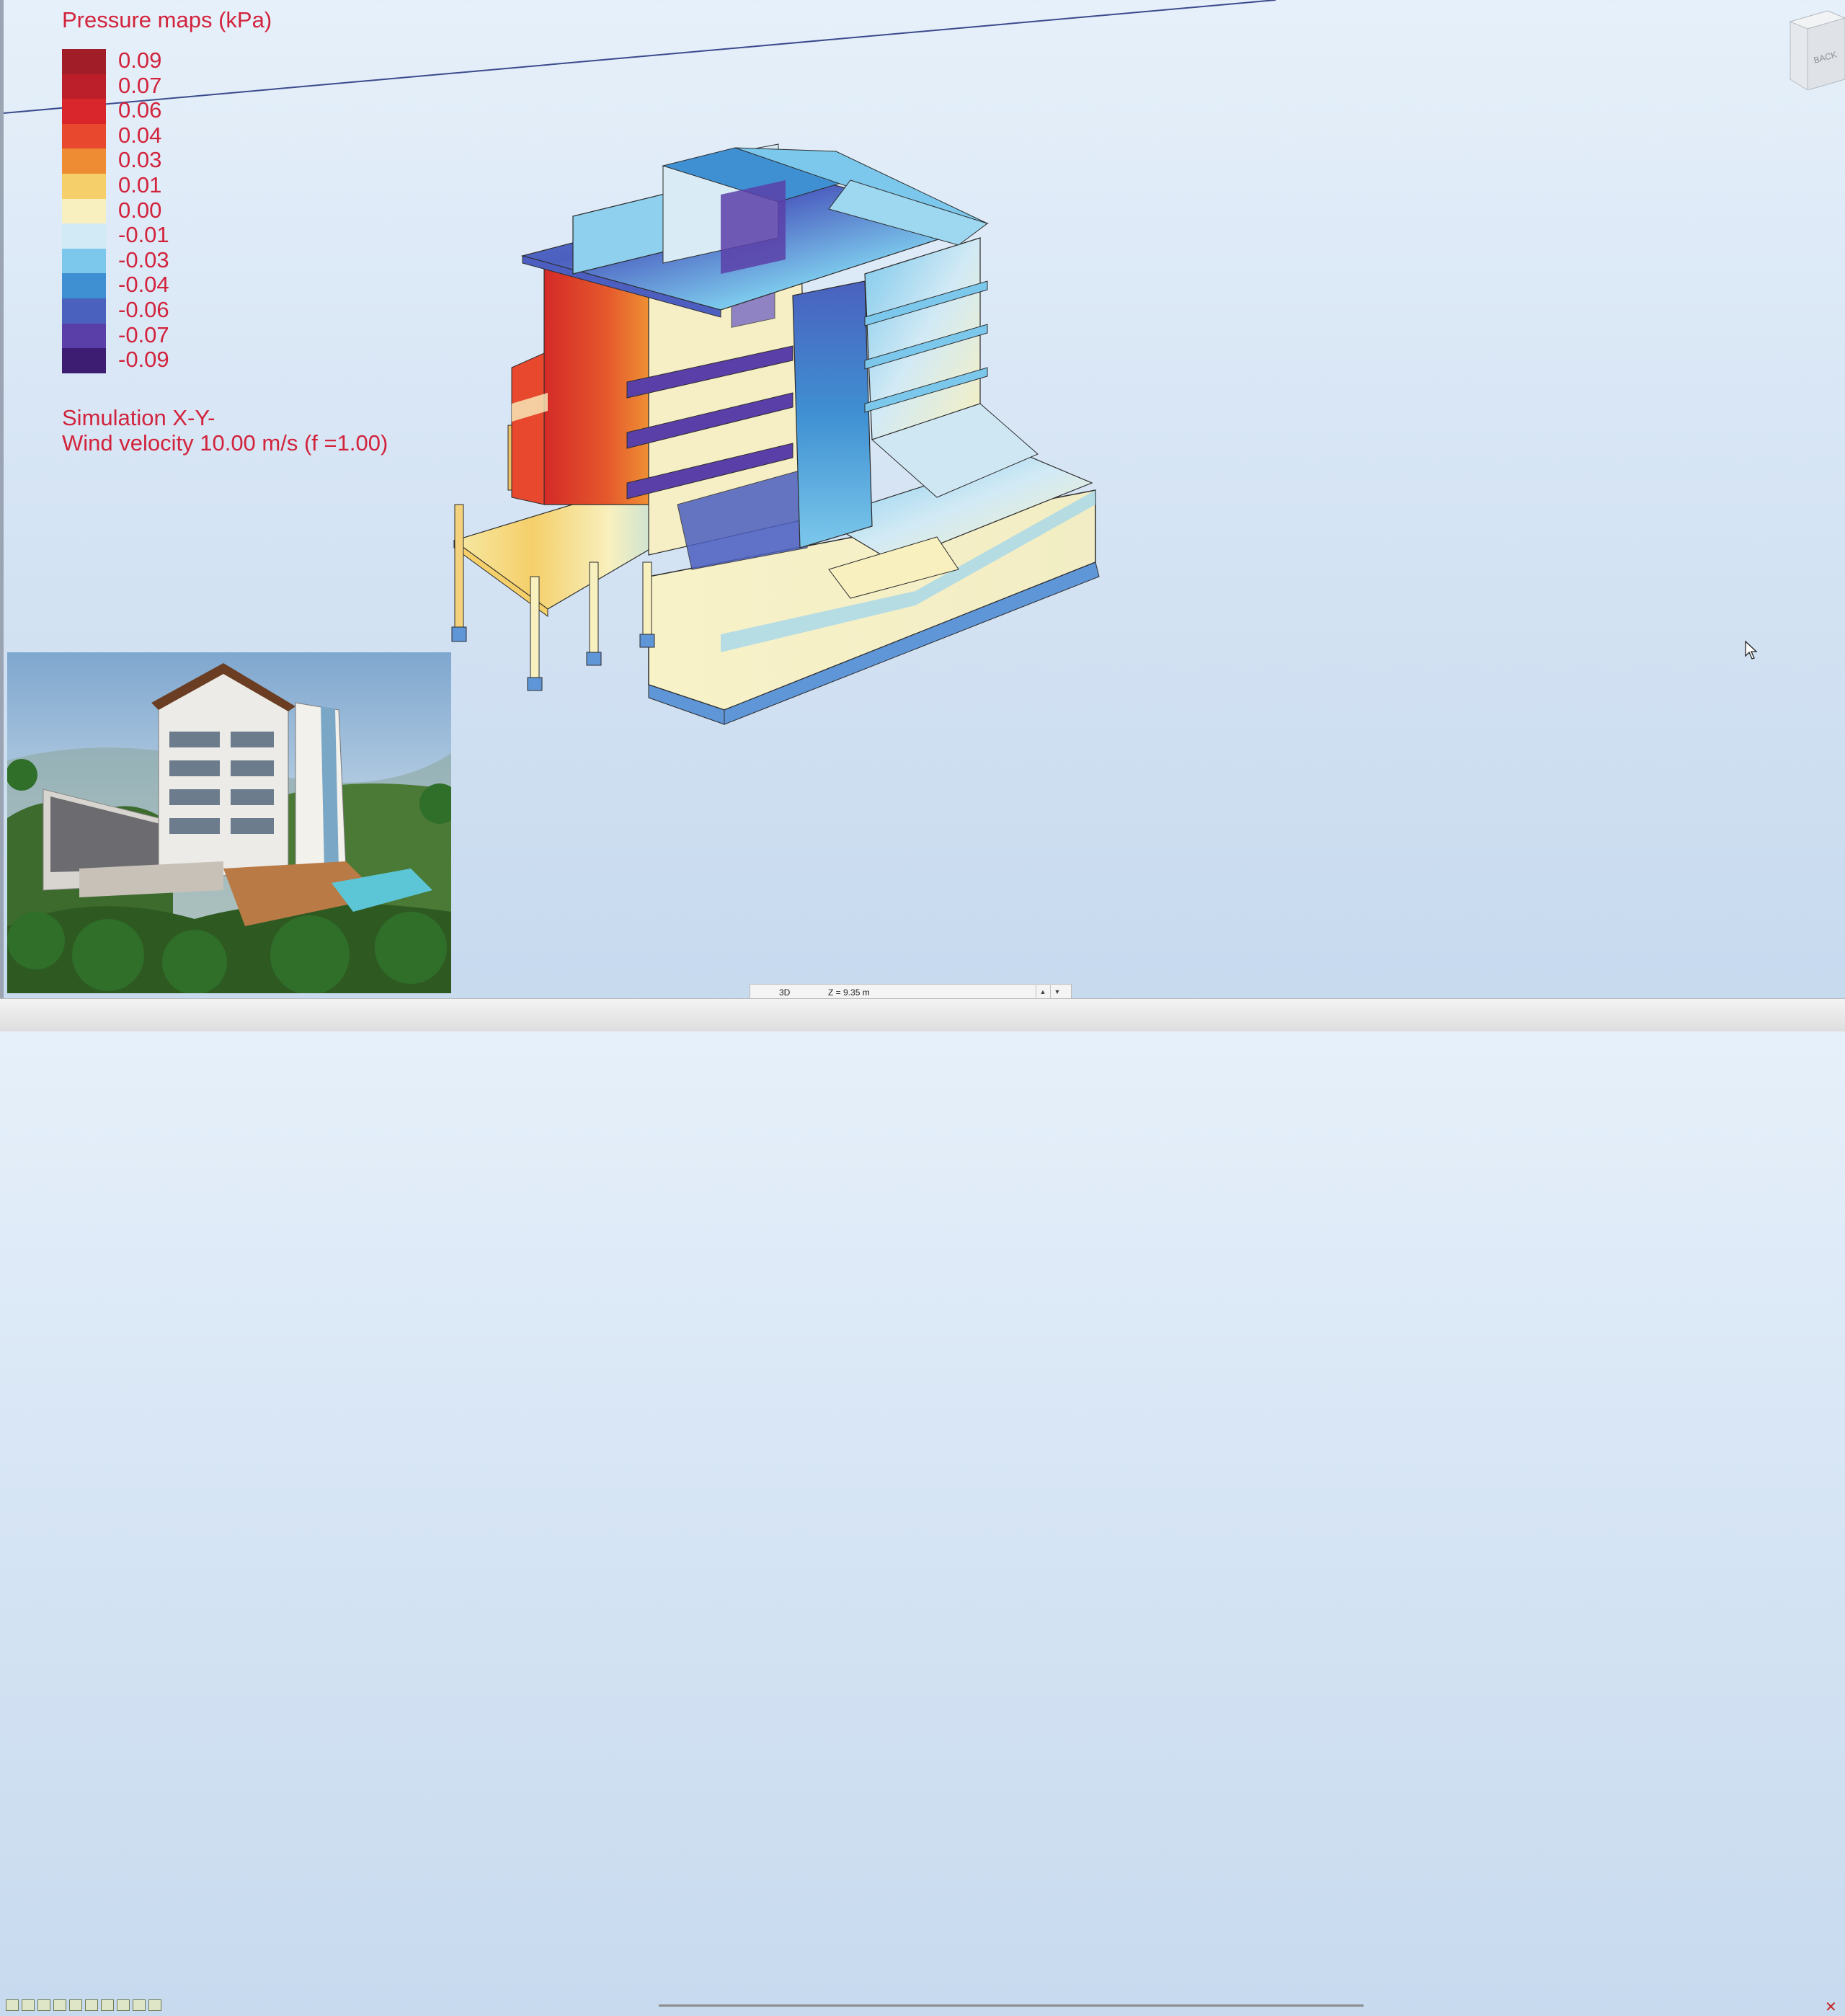 This screenshot has height=2016, width=1845. Describe the element at coordinates (849, 993) in the screenshot. I see `z-level-value: Z = 9.35 m` at that location.